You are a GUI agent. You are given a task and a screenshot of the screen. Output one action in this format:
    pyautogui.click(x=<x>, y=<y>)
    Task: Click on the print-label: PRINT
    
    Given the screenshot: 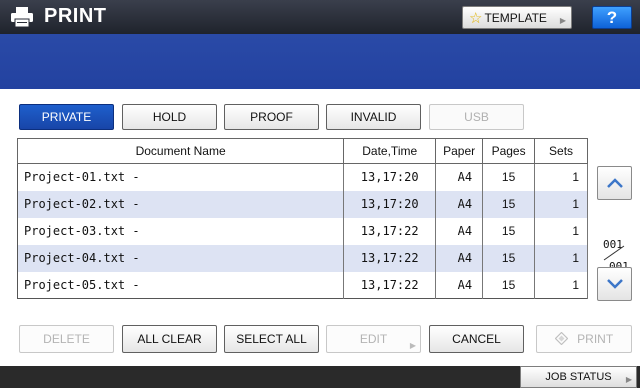 What is the action you would take?
    pyautogui.click(x=595, y=339)
    